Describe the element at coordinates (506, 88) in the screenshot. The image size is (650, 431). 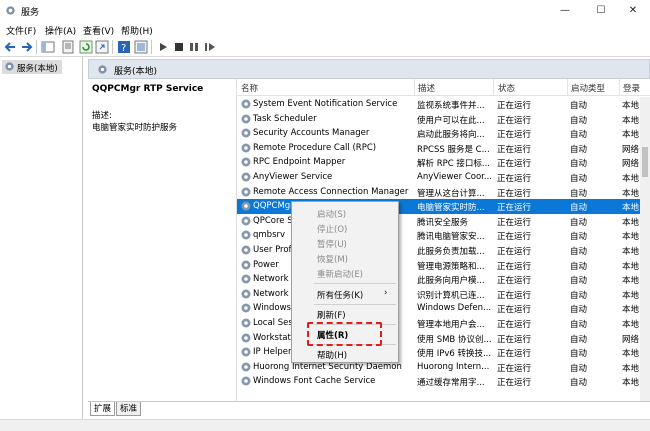
I see `column-header-status: 状态` at that location.